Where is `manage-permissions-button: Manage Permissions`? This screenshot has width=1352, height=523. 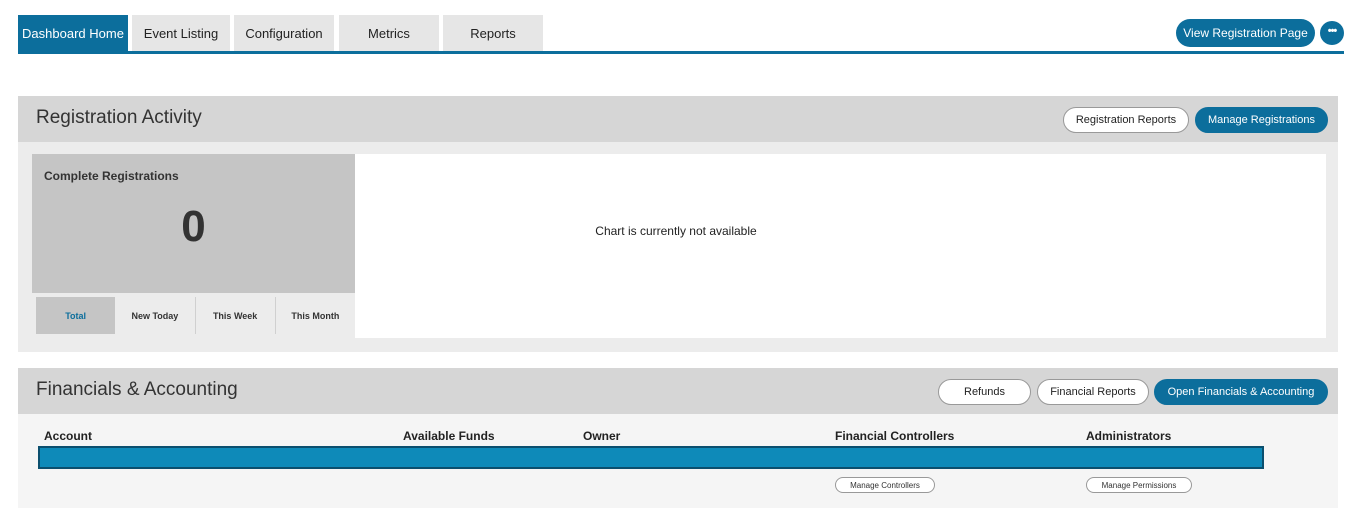
manage-permissions-button: Manage Permissions is located at coordinates (1139, 485).